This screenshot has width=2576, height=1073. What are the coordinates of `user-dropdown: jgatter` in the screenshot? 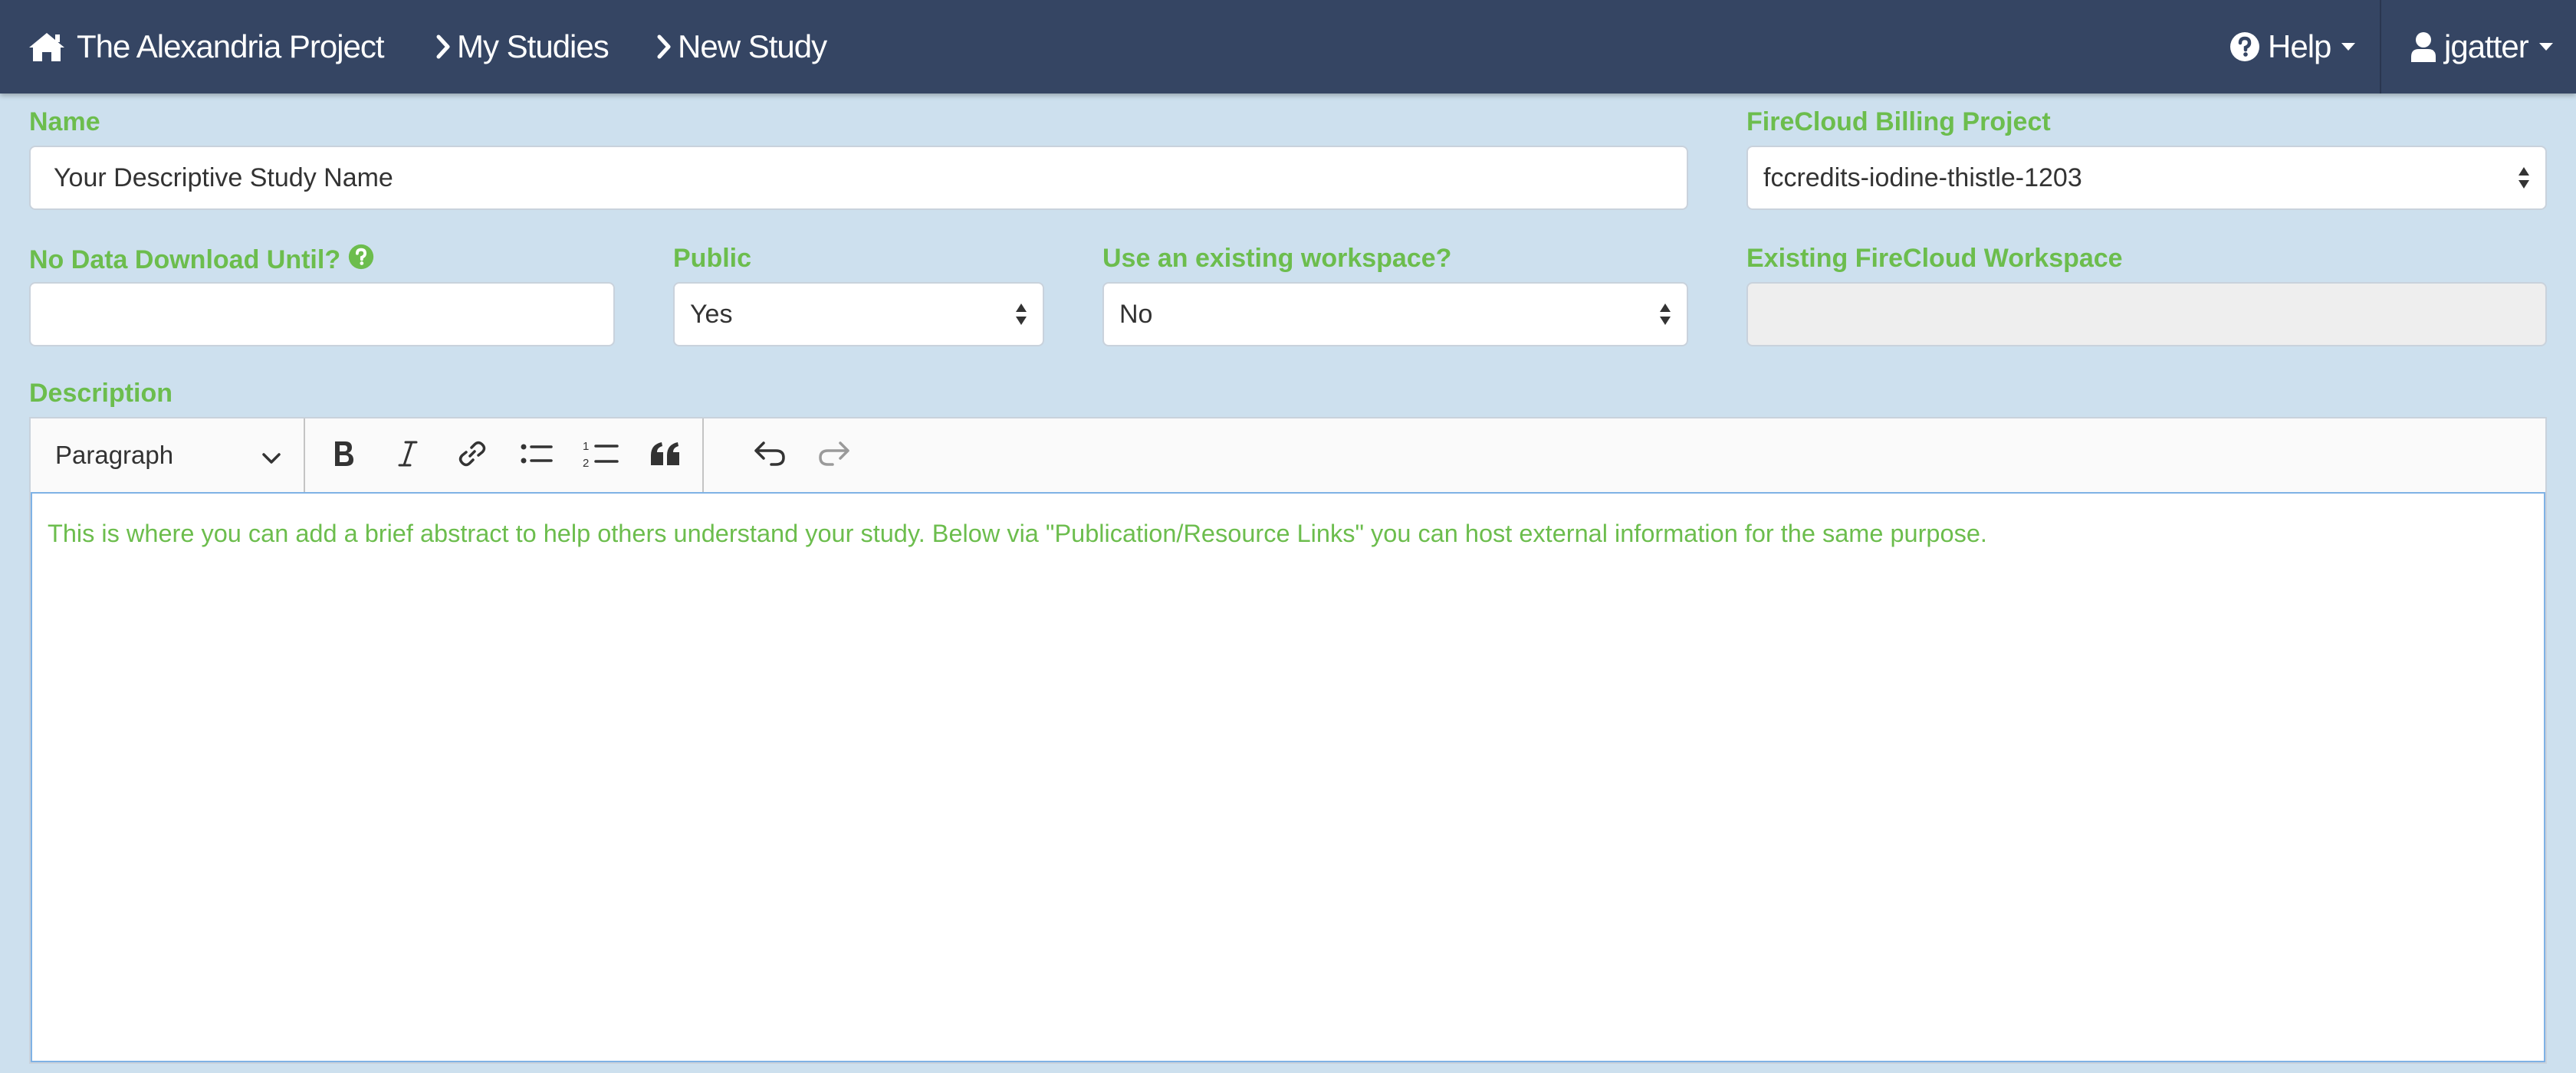 It's located at (2481, 47).